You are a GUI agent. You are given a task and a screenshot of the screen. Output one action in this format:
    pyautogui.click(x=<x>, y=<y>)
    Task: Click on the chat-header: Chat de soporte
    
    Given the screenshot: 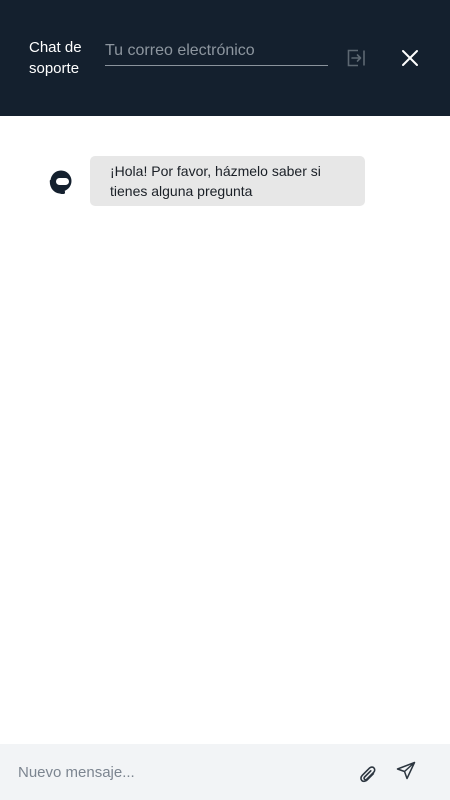 What is the action you would take?
    pyautogui.click(x=225, y=58)
    